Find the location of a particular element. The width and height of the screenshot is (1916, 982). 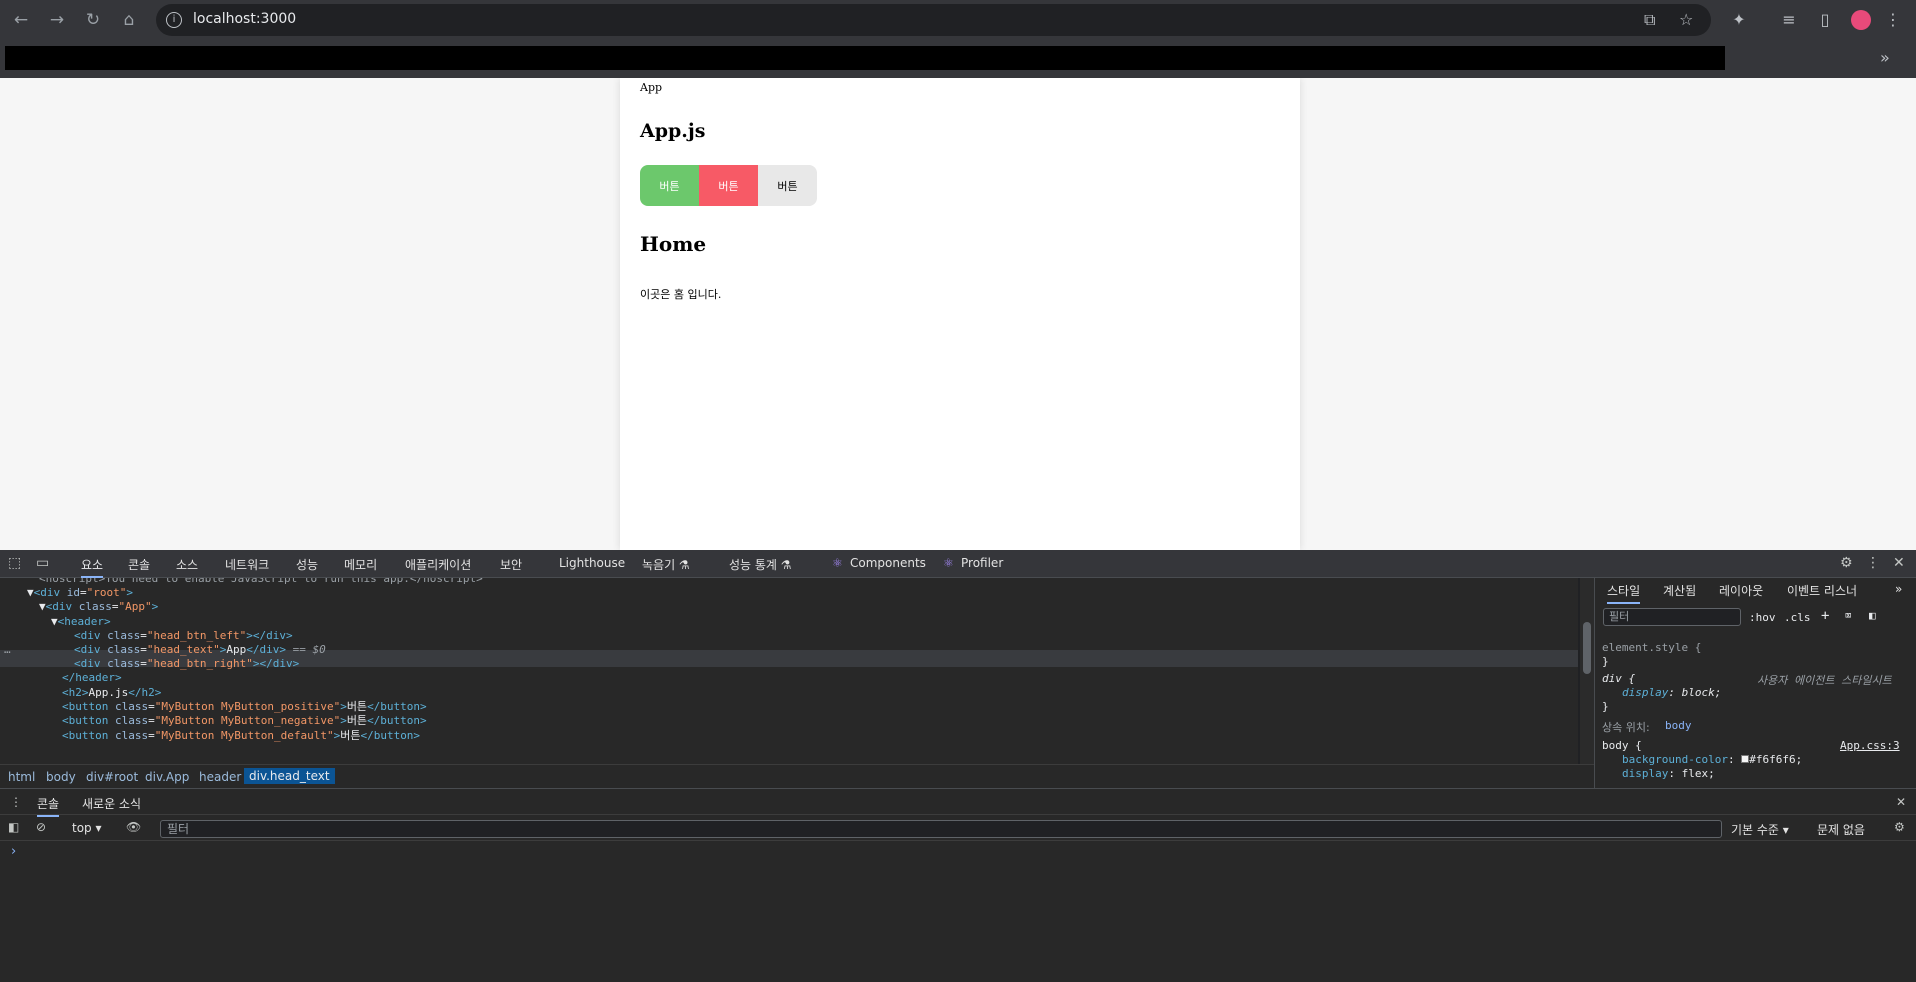

redacted-bookmarks is located at coordinates (865, 58).